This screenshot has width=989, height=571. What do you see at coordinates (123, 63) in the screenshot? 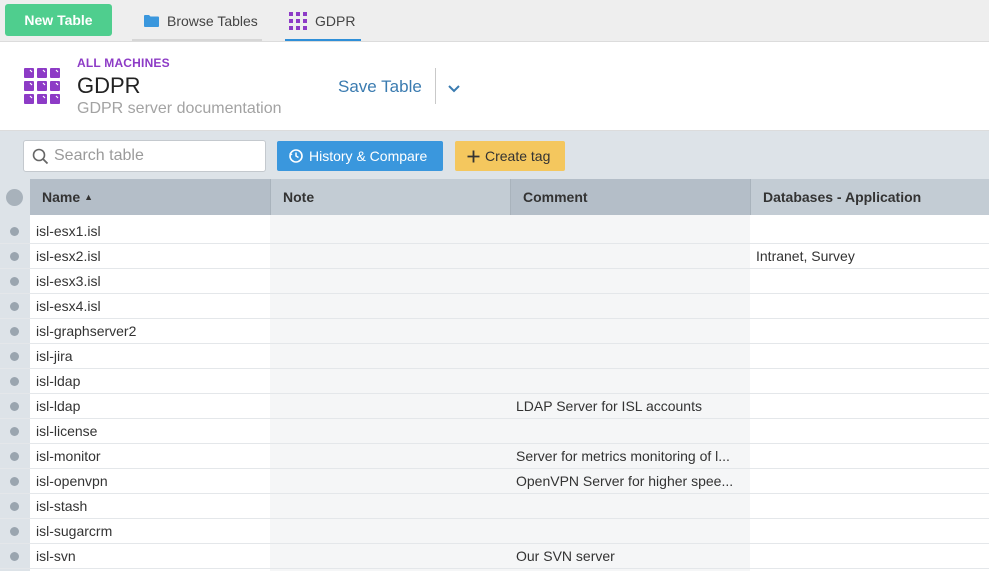
I see `breadcrumb-all-machines: ALL MACHINES` at bounding box center [123, 63].